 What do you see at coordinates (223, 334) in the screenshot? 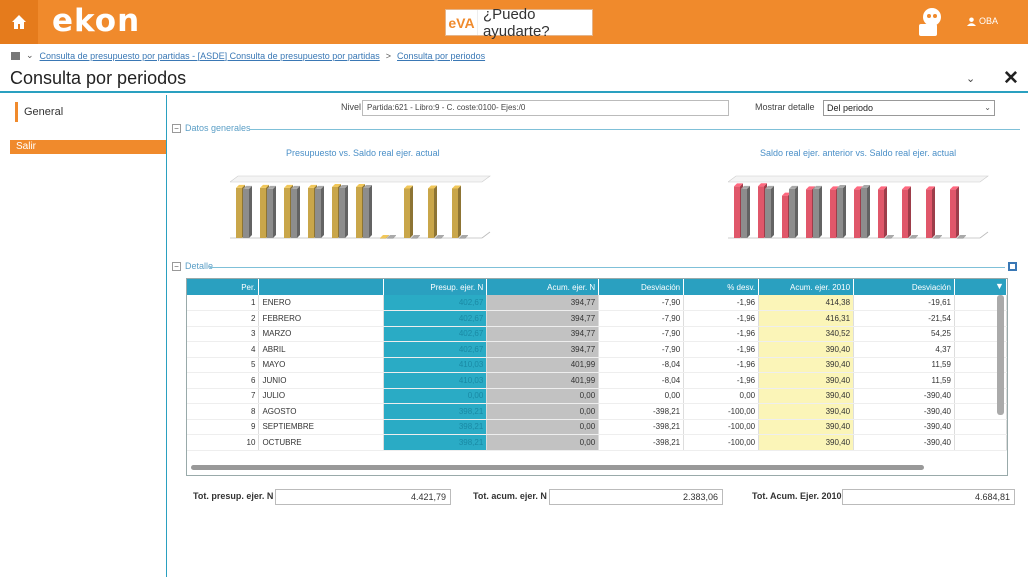
I see `cell-per: 3` at bounding box center [223, 334].